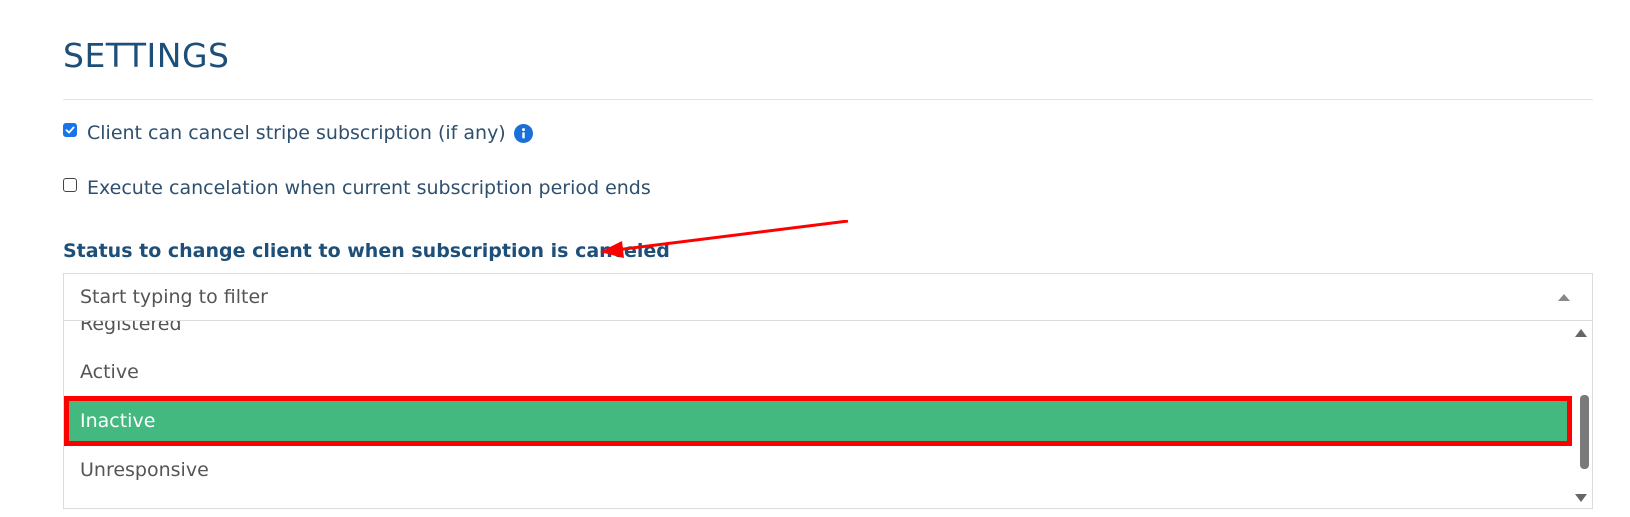 The height and width of the screenshot is (517, 1630). I want to click on cancel-subscription-checkbox, so click(70, 130).